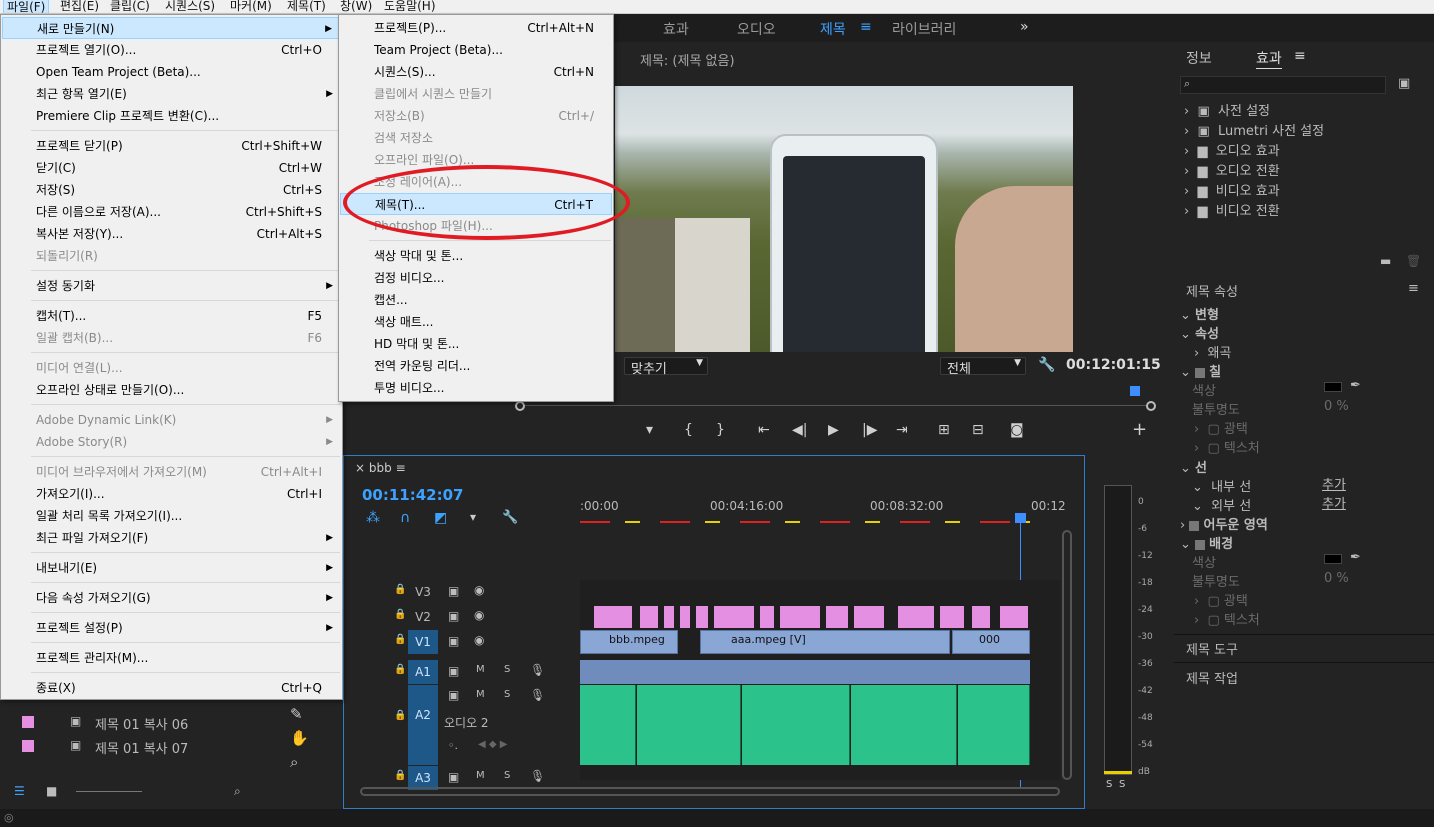 This screenshot has width=1434, height=827. I want to click on a2-track-label-bg, so click(423, 725).